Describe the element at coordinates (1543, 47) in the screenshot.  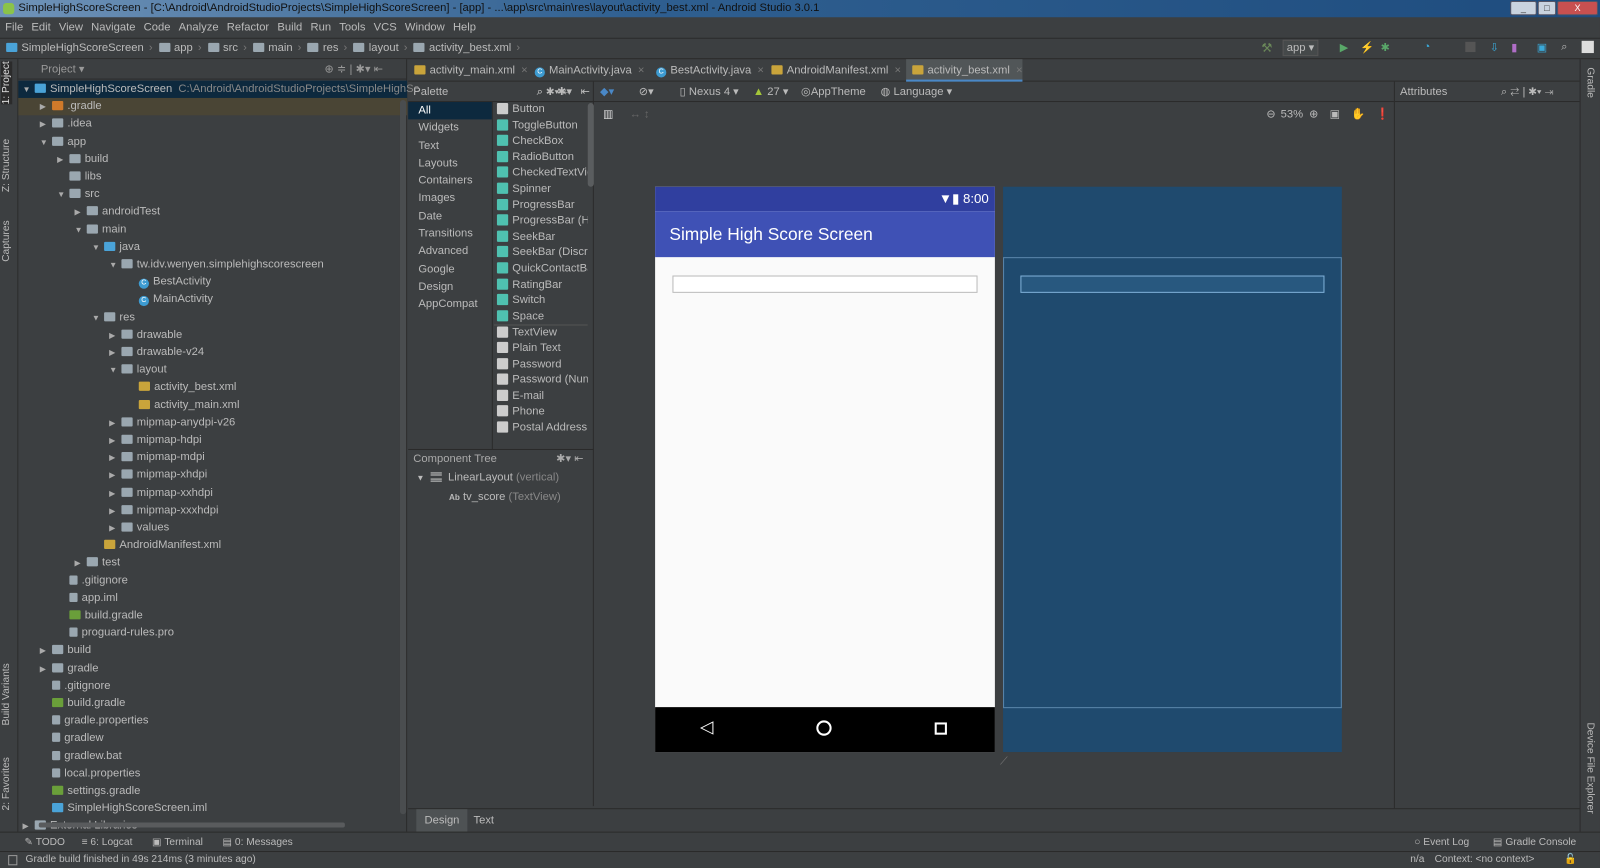
I see `sdk-manager-icon: ▣` at that location.